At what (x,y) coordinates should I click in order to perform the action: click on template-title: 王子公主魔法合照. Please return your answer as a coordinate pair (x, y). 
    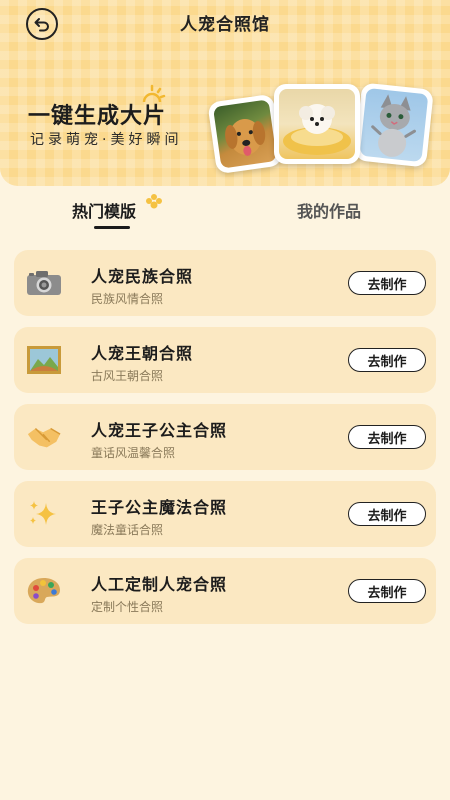
    Looking at the image, I should click on (159, 507).